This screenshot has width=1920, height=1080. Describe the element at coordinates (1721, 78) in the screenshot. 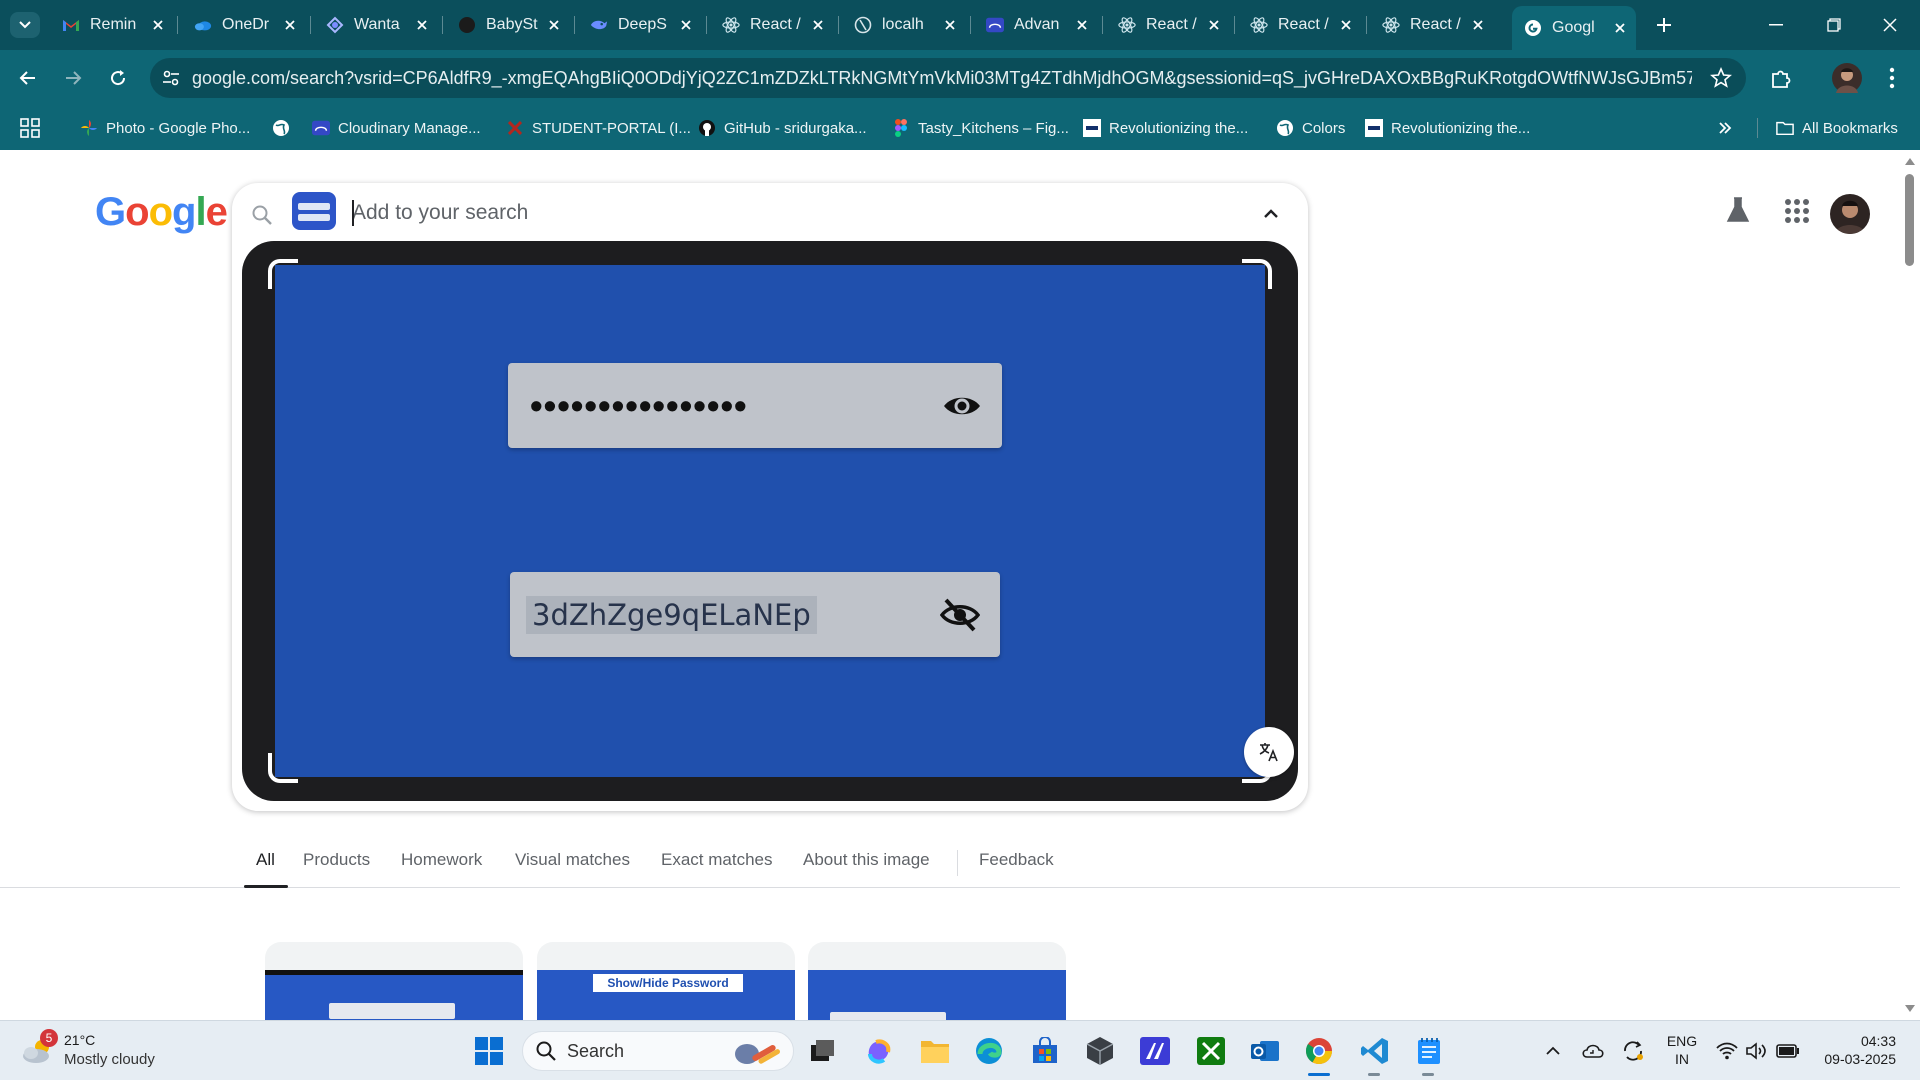

I see `bookmark-star-icon` at that location.